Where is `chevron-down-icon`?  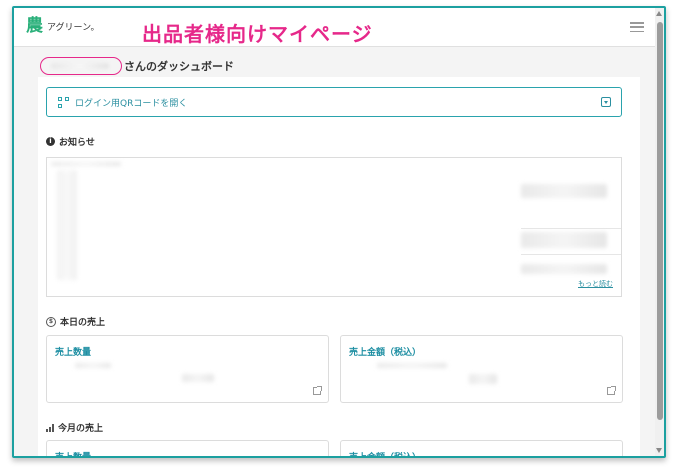 chevron-down-icon is located at coordinates (606, 102).